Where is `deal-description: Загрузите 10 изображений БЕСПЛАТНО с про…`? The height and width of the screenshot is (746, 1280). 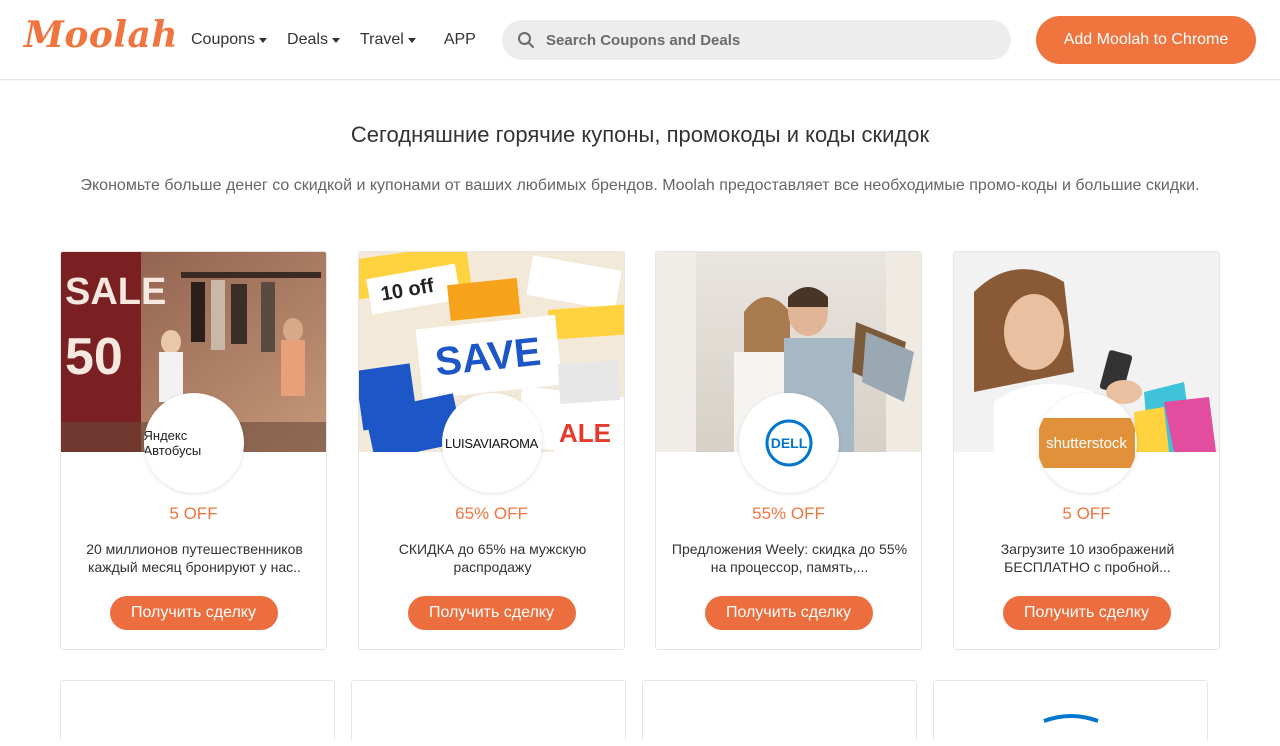 deal-description: Загрузите 10 изображений БЕСПЛАТНО с про… is located at coordinates (1087, 558).